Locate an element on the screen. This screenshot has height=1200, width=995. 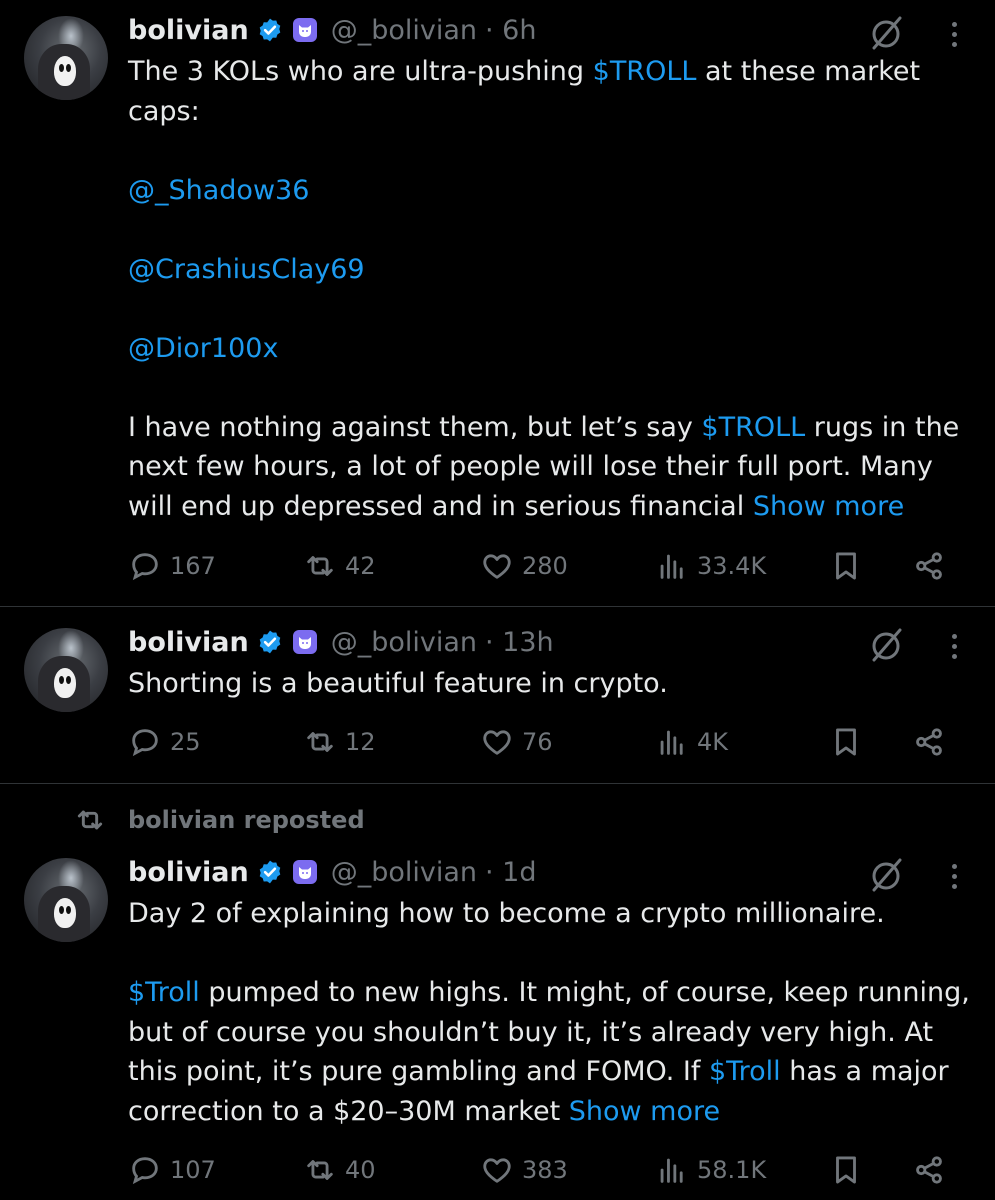
repost-count: 12 is located at coordinates (360, 742).